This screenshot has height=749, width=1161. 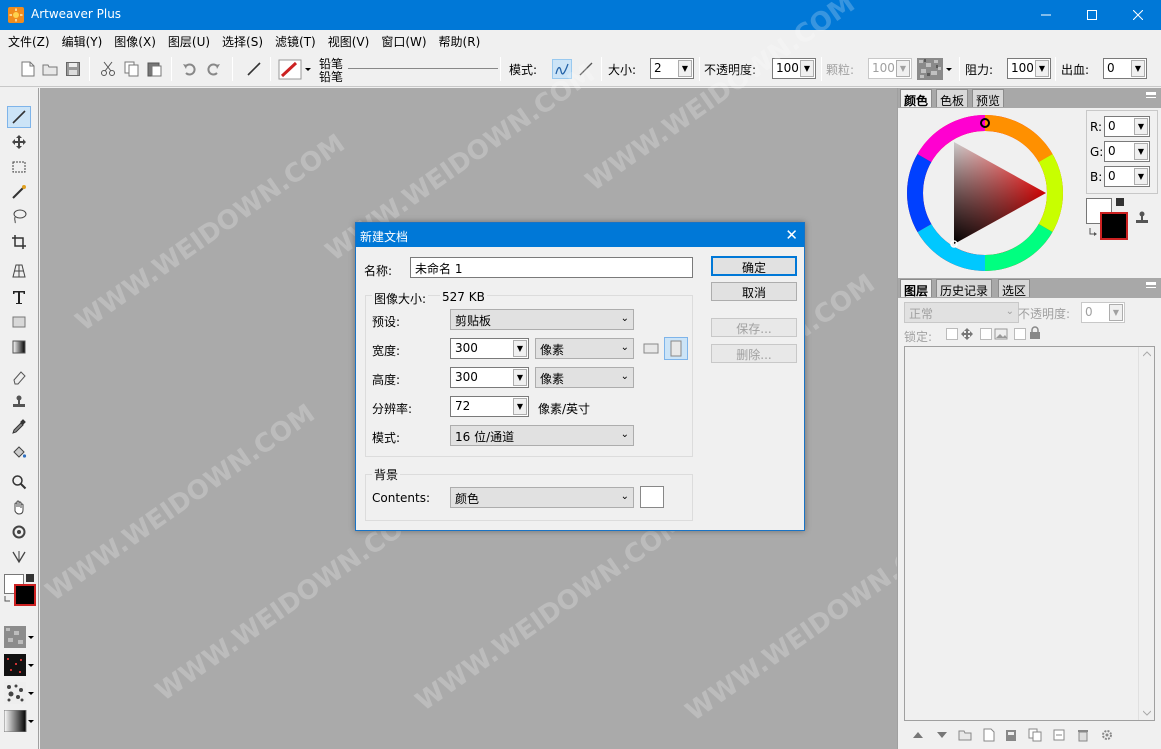 I want to click on tab-layers: 图层, so click(x=916, y=288).